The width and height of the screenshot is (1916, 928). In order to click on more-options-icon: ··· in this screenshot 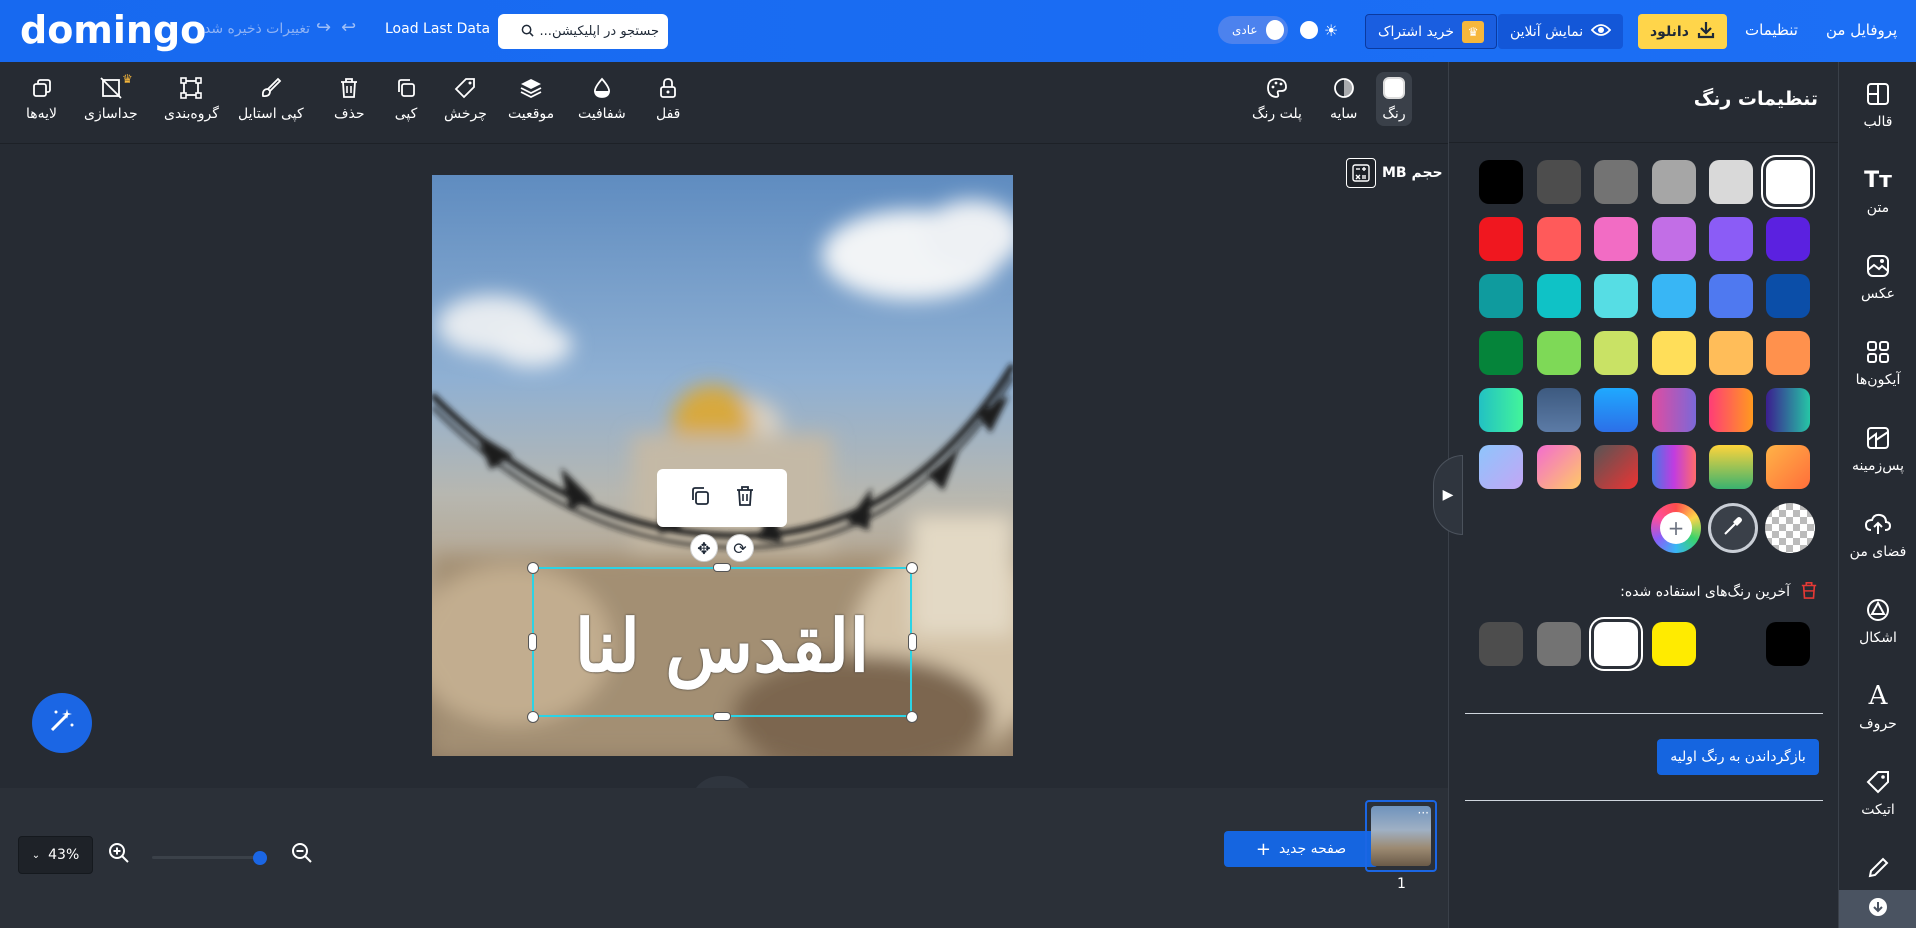, I will do `click(1423, 813)`.